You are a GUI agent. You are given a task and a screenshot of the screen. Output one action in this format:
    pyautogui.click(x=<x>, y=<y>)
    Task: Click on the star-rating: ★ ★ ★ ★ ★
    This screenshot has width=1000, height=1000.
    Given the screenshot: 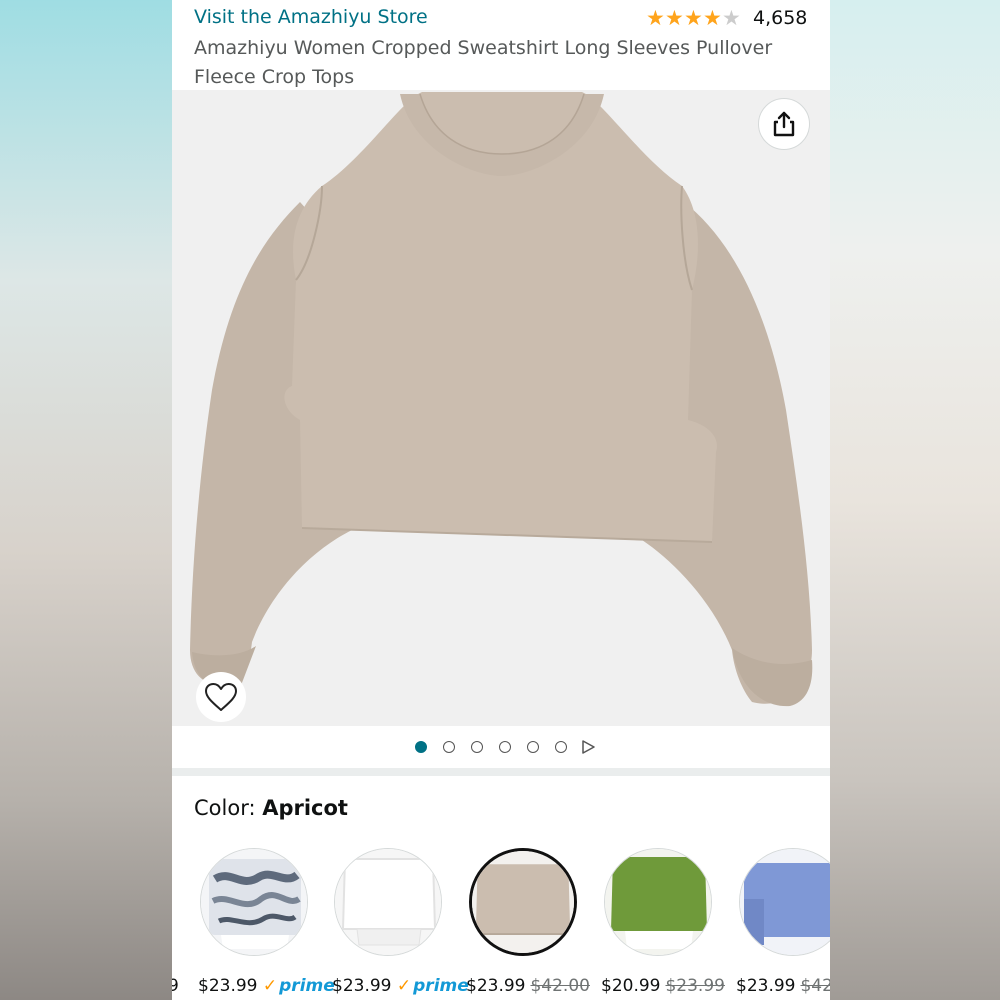 What is the action you would take?
    pyautogui.click(x=693, y=18)
    